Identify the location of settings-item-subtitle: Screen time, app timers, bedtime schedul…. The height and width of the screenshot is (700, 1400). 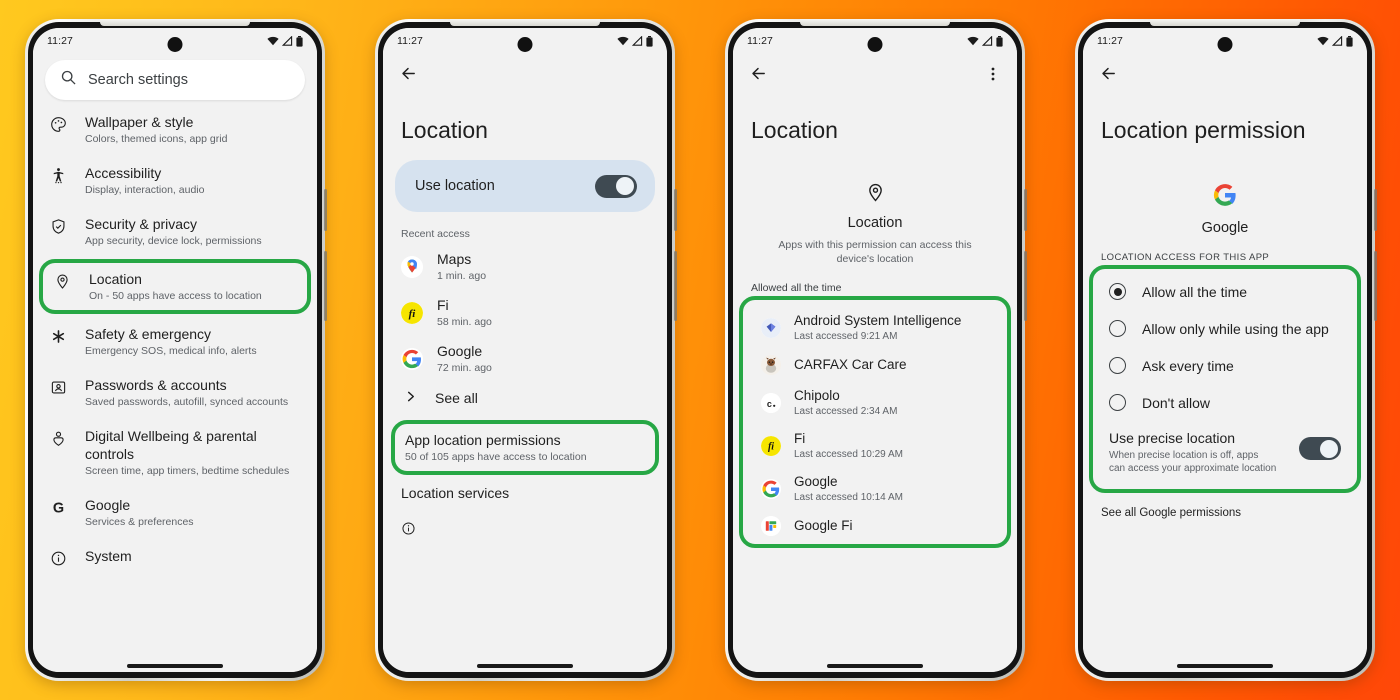
(187, 471).